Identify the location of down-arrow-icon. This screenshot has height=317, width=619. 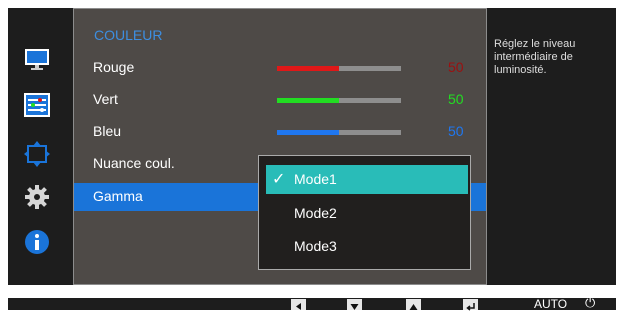
(354, 304).